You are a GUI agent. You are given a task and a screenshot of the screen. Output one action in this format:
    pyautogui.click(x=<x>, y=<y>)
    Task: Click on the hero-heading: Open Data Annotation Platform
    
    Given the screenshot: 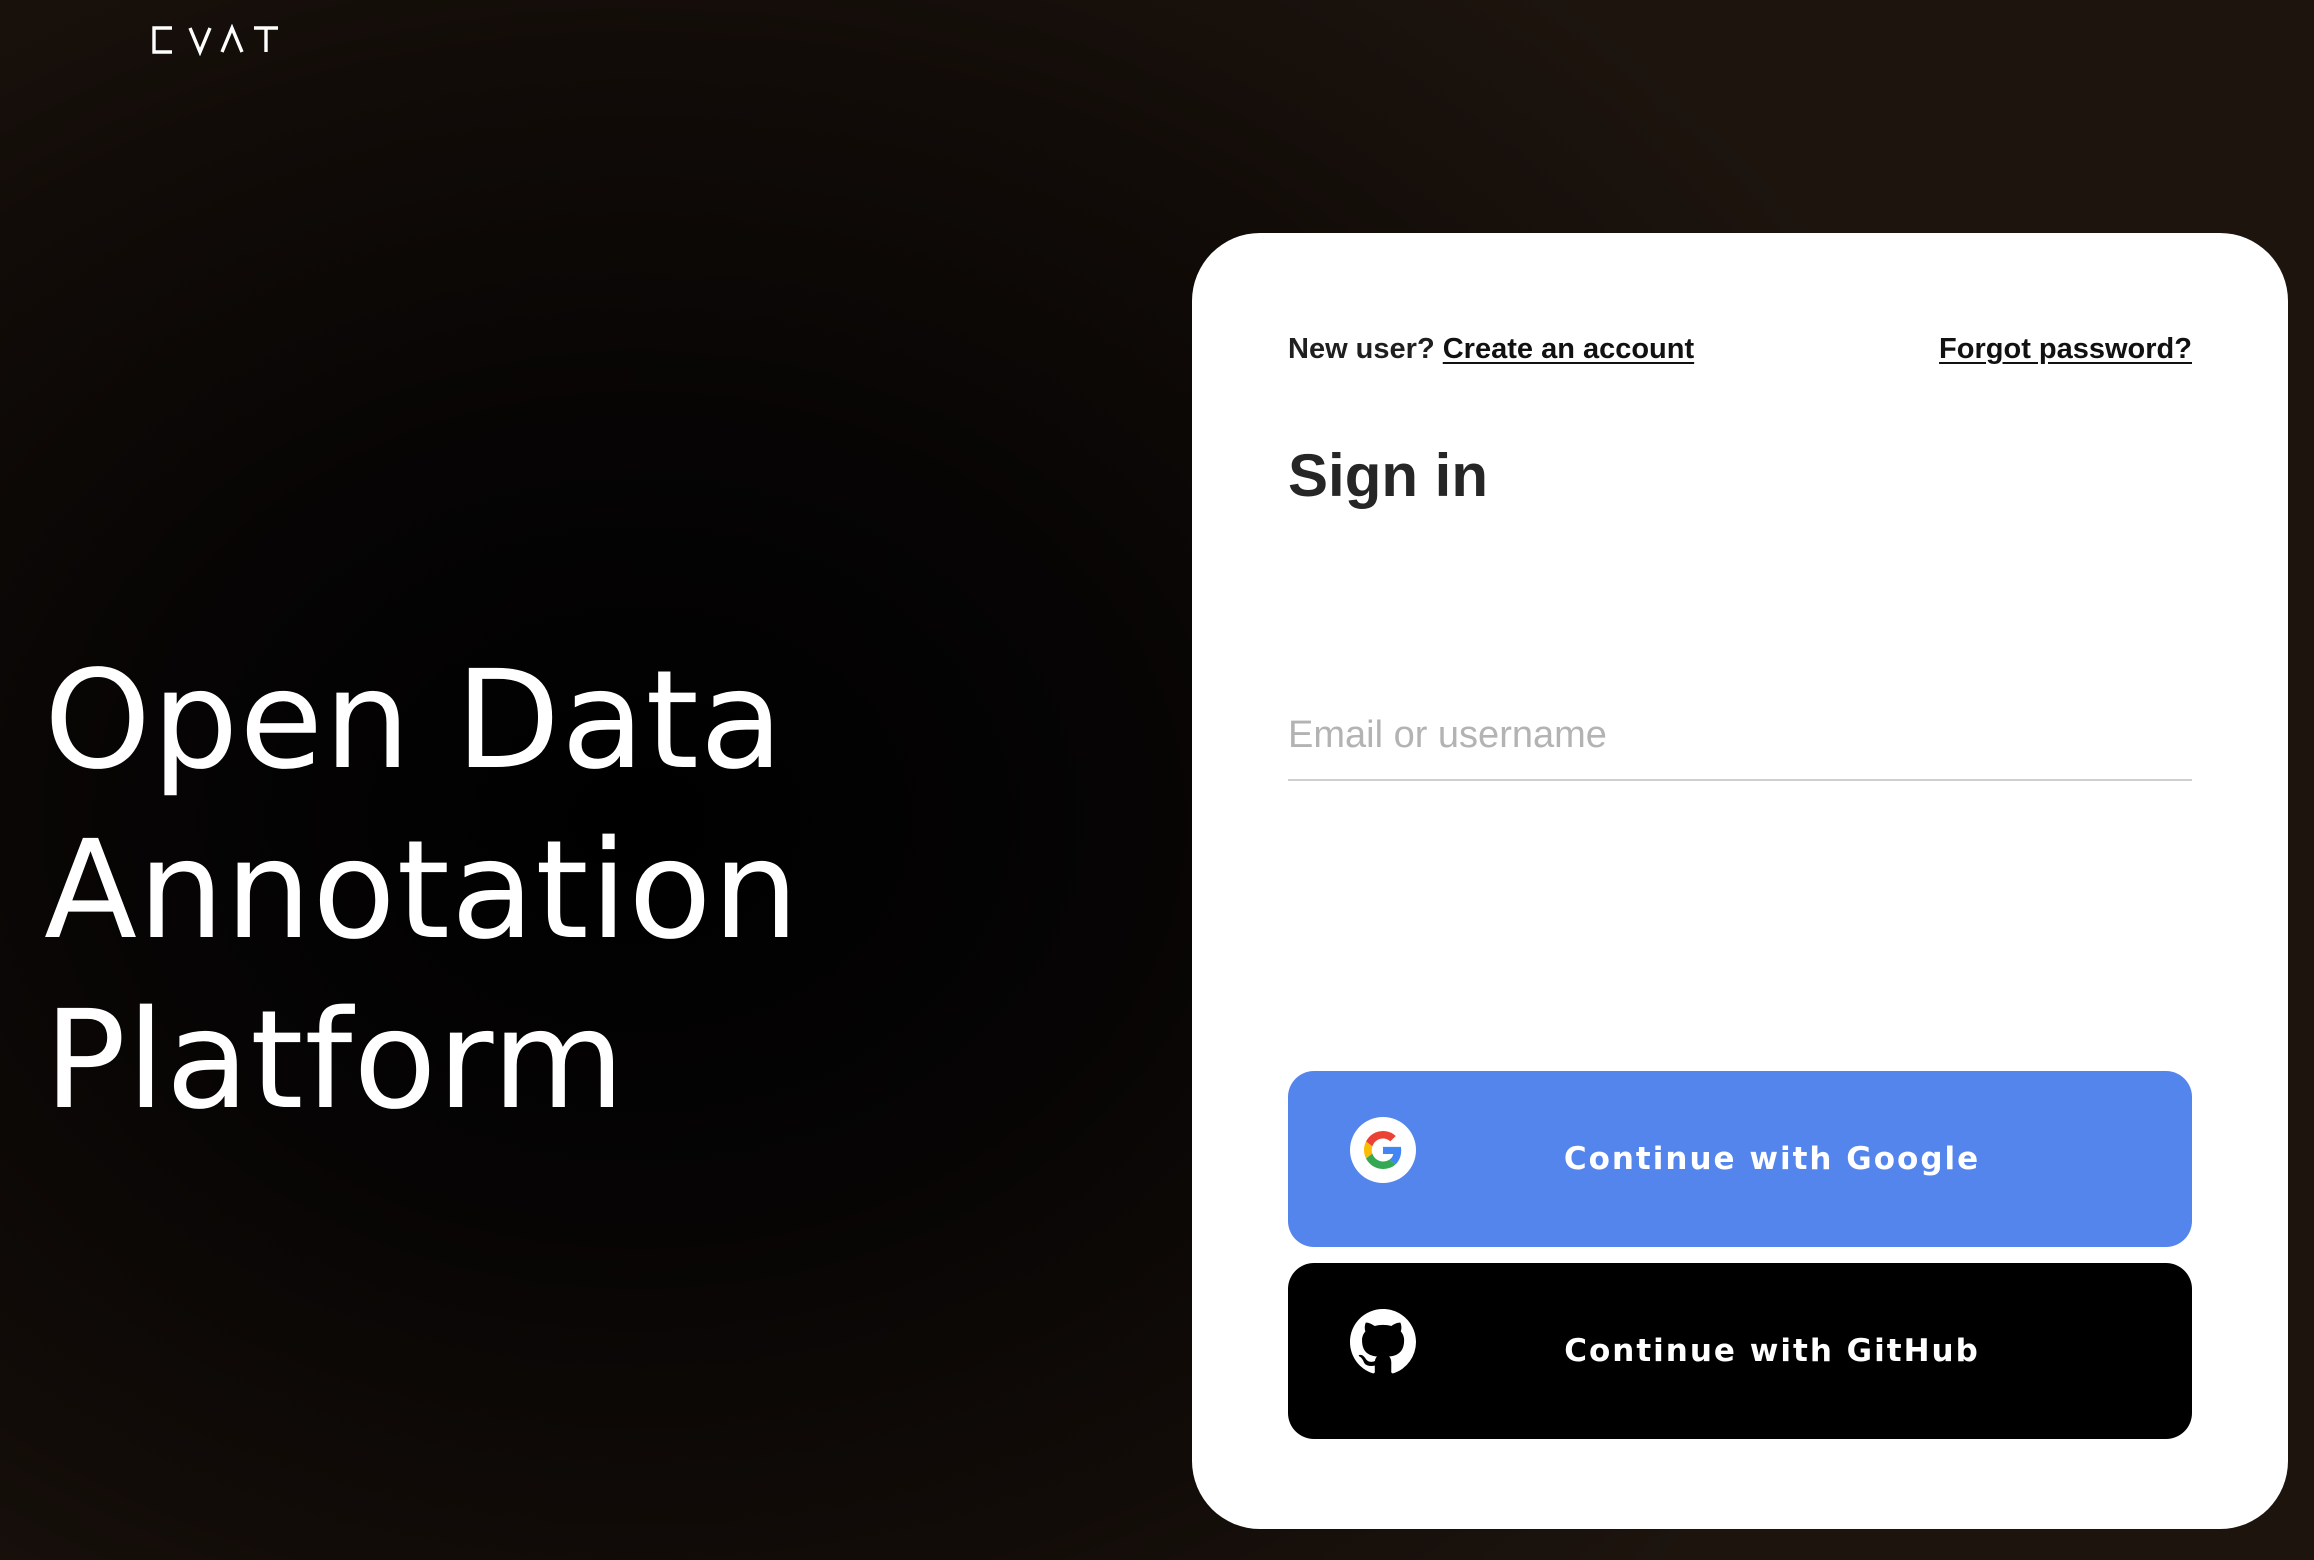 What is the action you would take?
    pyautogui.click(x=422, y=891)
    